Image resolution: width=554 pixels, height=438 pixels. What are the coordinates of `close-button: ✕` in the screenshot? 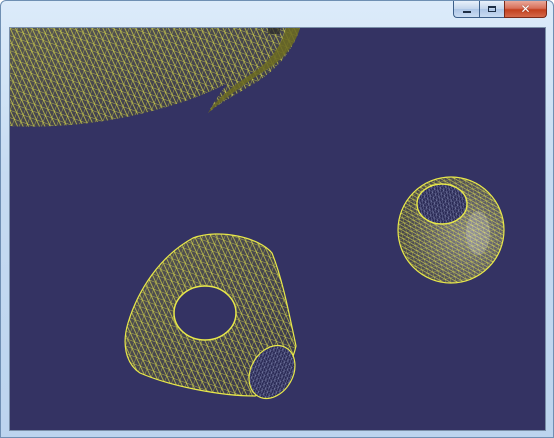 It's located at (525, 9).